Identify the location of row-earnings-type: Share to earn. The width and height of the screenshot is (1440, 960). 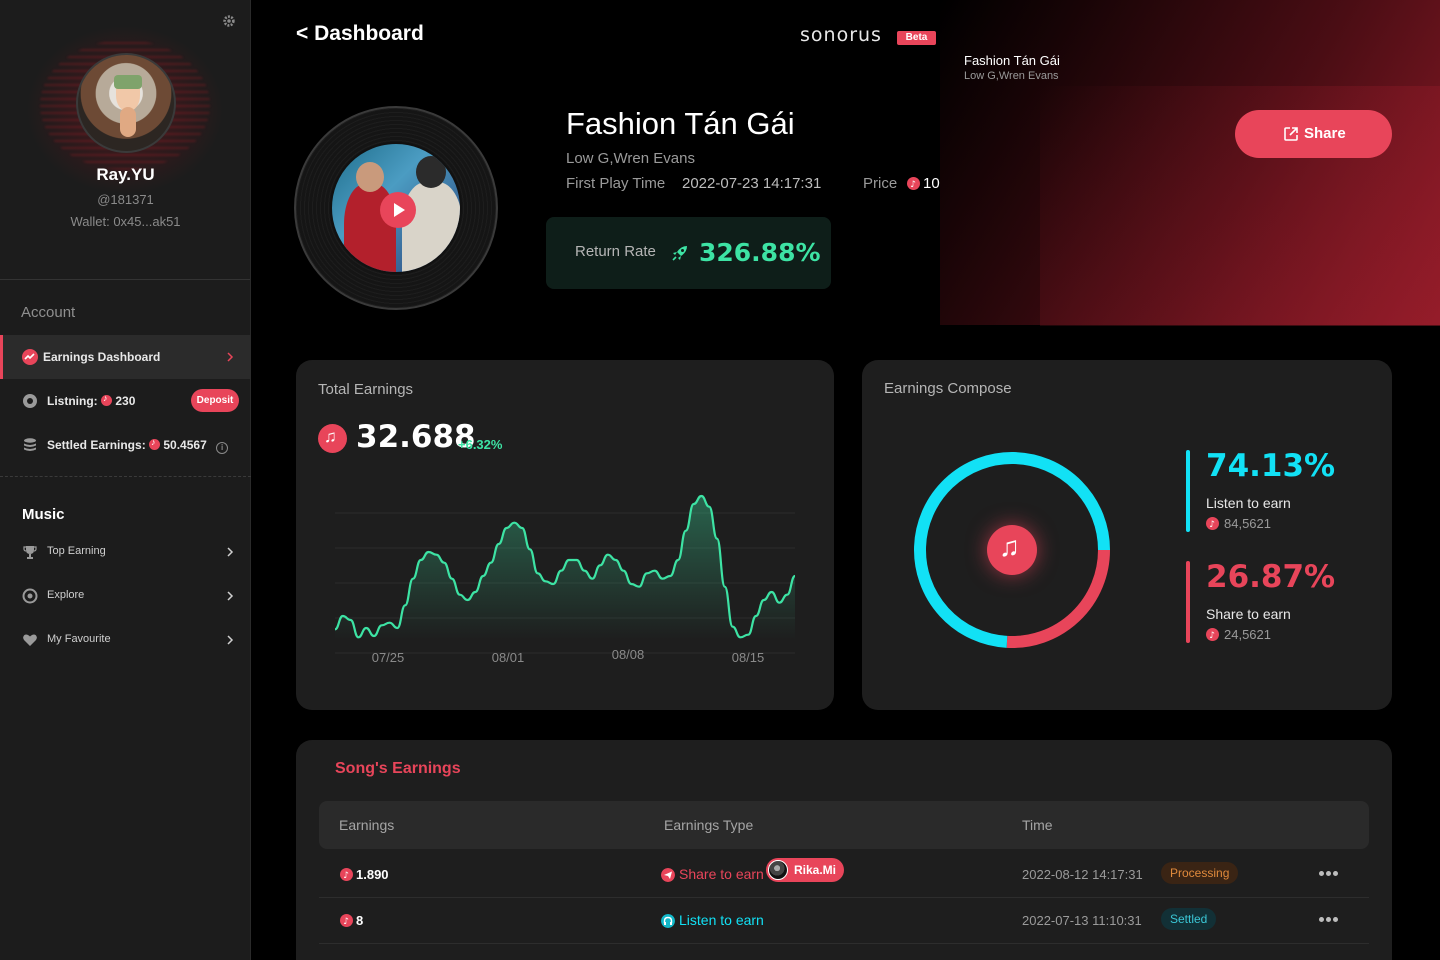
(721, 874).